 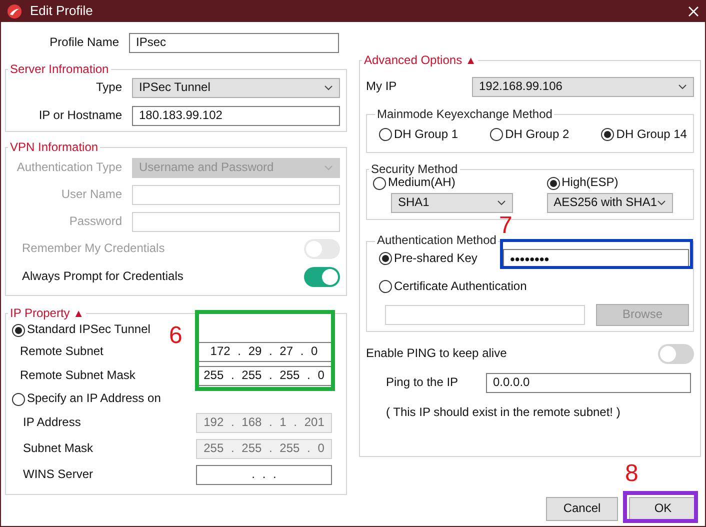 What do you see at coordinates (631, 474) in the screenshot?
I see `annotation-number: 8` at bounding box center [631, 474].